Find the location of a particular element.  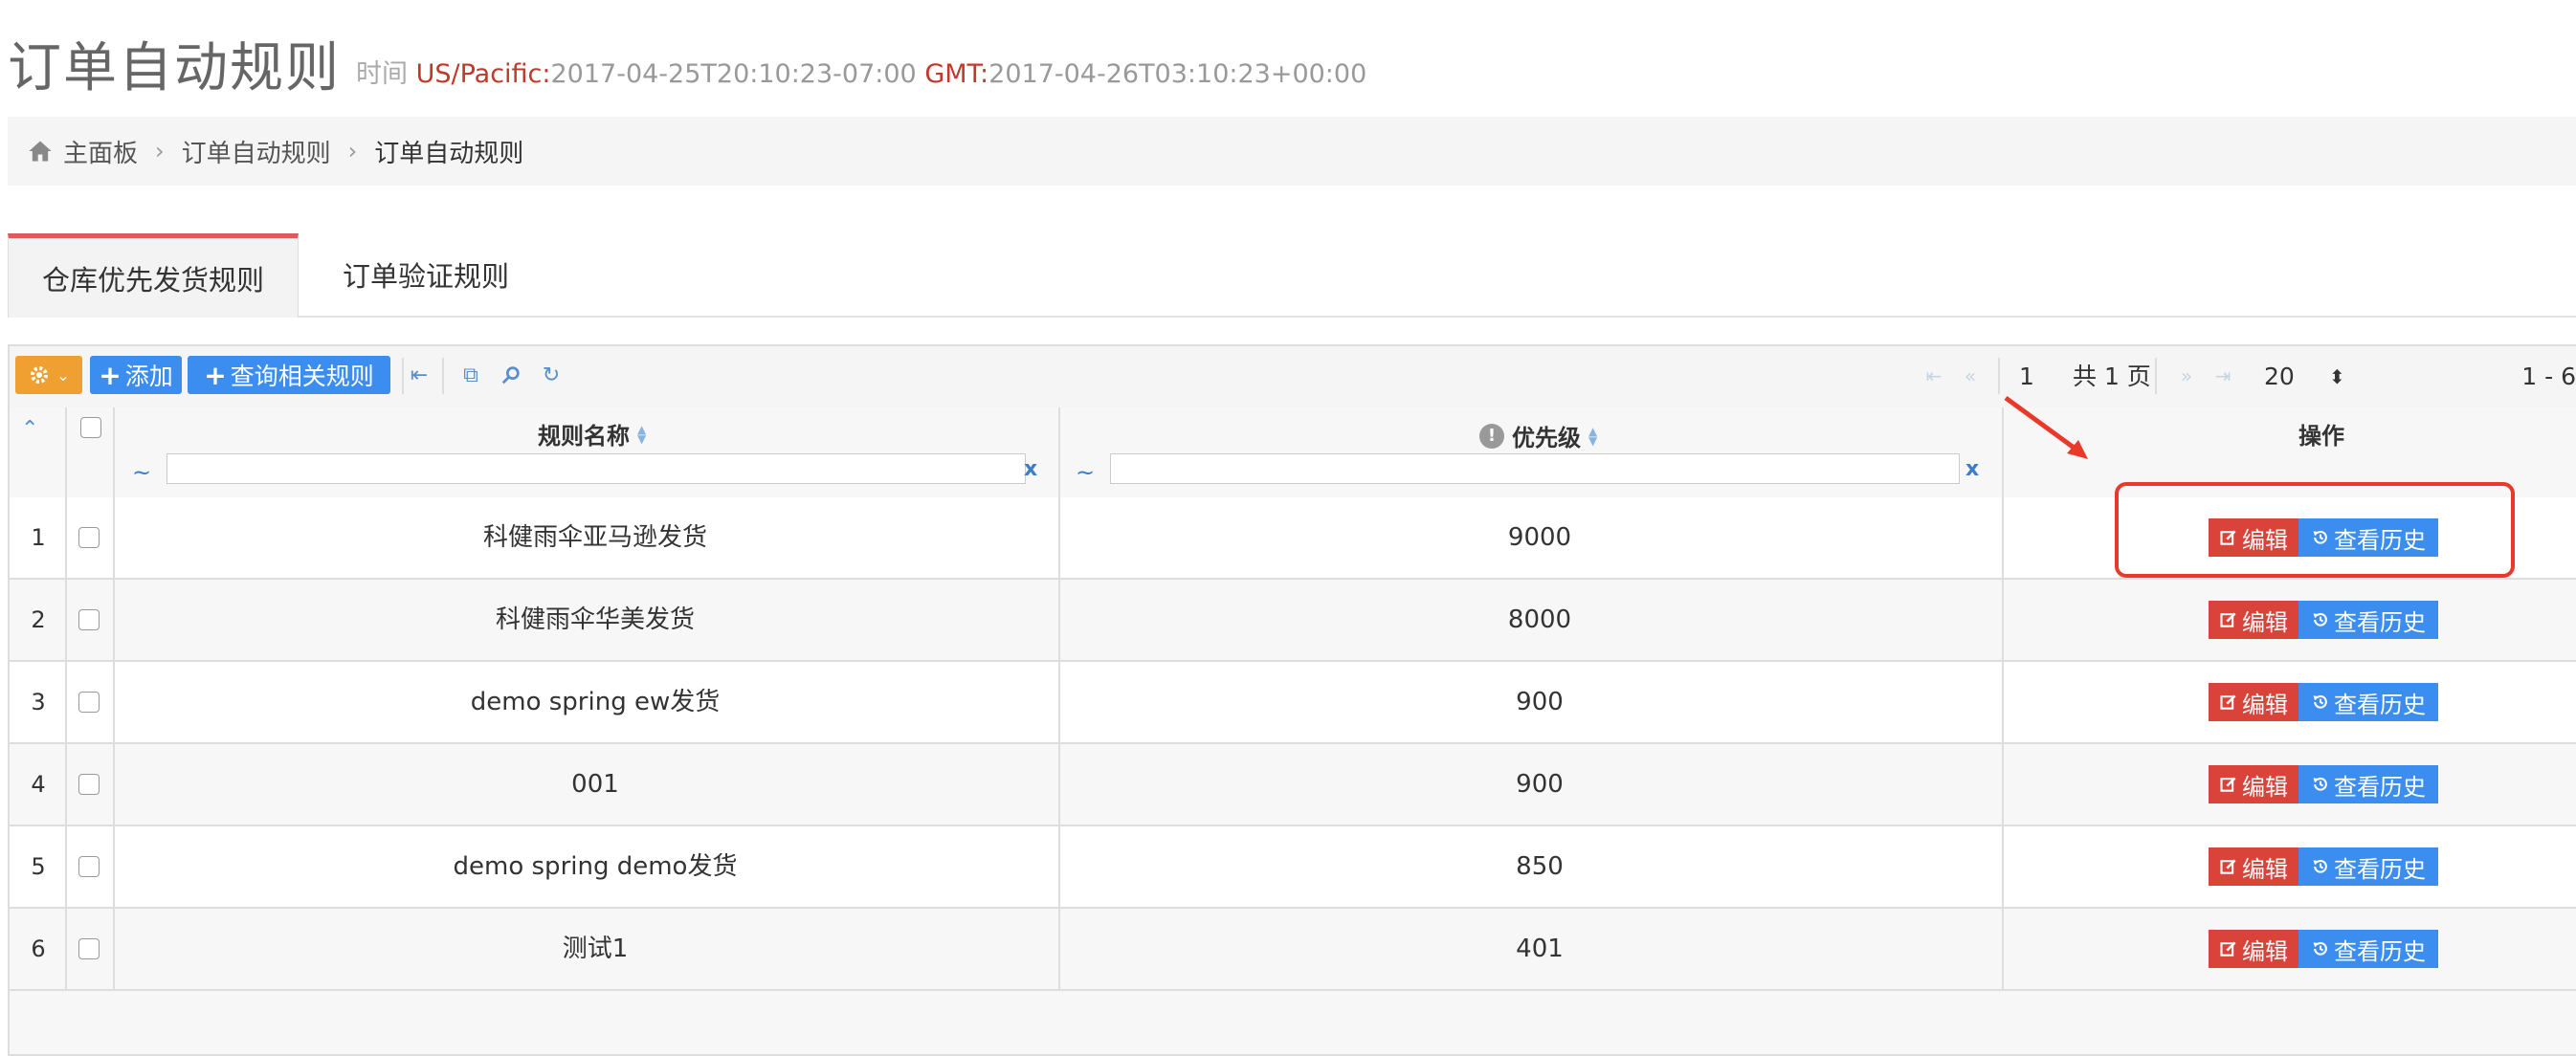

updown-icon: ⬍ is located at coordinates (2337, 376).